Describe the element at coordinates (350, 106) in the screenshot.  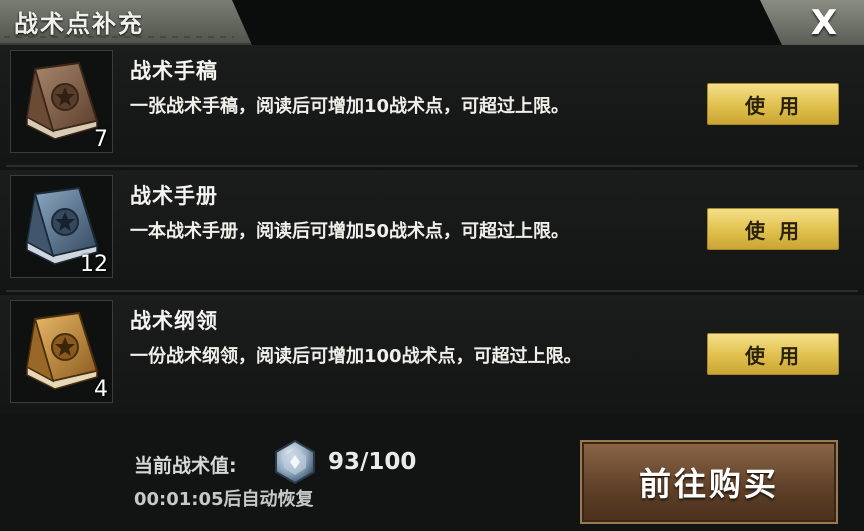
I see `item-description: 一张战术手稿，阅读后可增加10战术点，可超过上限。` at that location.